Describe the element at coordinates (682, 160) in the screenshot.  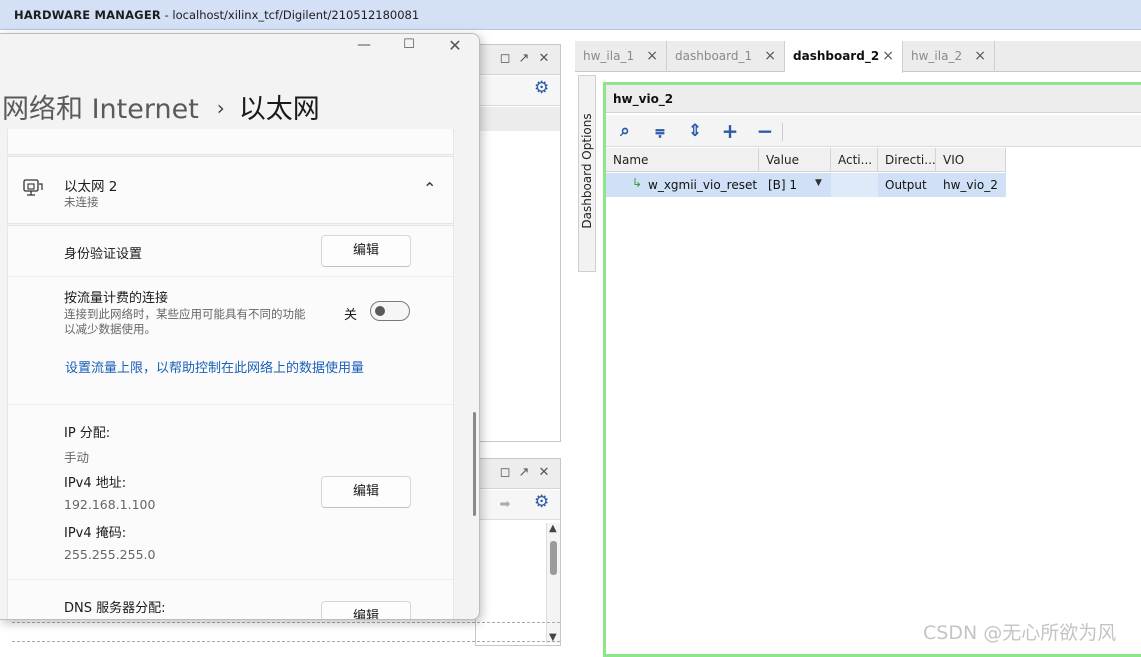
I see `column-header-name: Name` at that location.